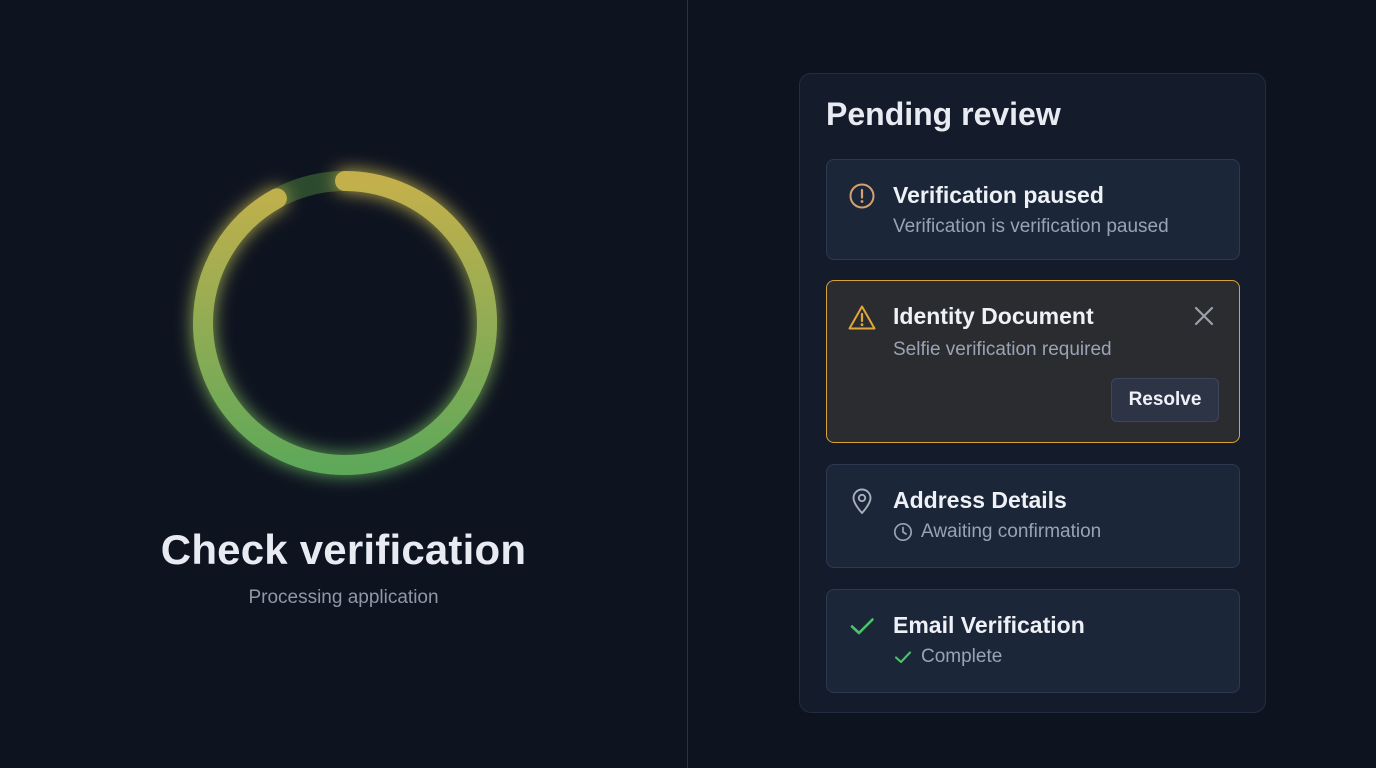 The image size is (1376, 768). I want to click on progress-ring-arc, so click(345, 323).